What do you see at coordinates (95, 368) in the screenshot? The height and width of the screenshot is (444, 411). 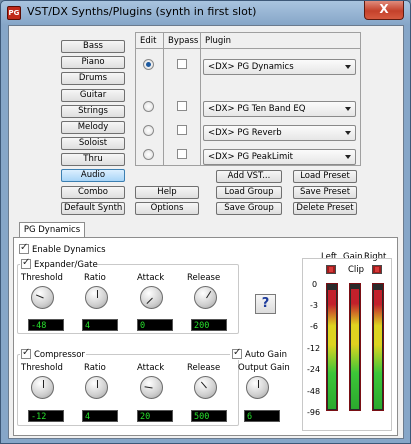 I see `compressor-ratio-label: Ratio` at bounding box center [95, 368].